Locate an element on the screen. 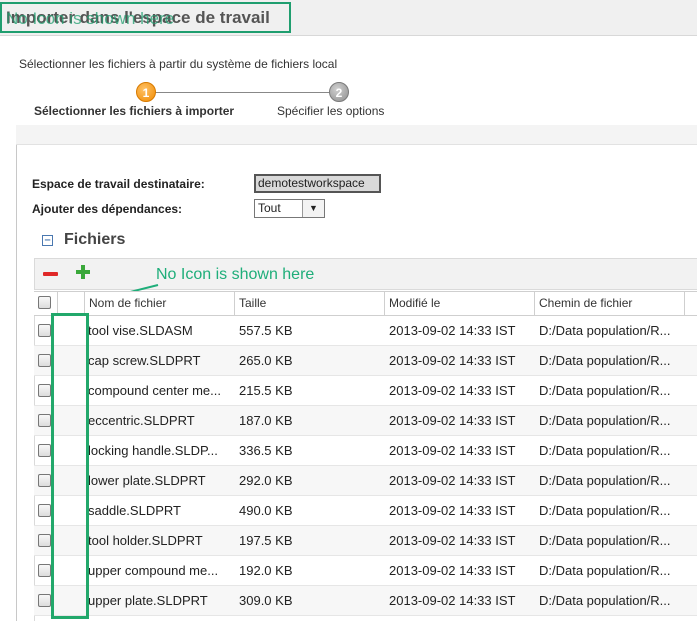 This screenshot has height=621, width=697. remove-file-icon is located at coordinates (50, 274).